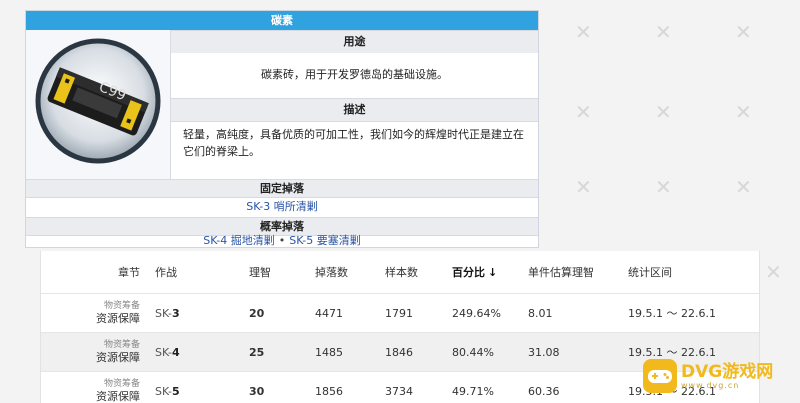 The image size is (800, 403). What do you see at coordinates (349, 313) in the screenshot?
I see `drop-count-cell: 4471` at bounding box center [349, 313].